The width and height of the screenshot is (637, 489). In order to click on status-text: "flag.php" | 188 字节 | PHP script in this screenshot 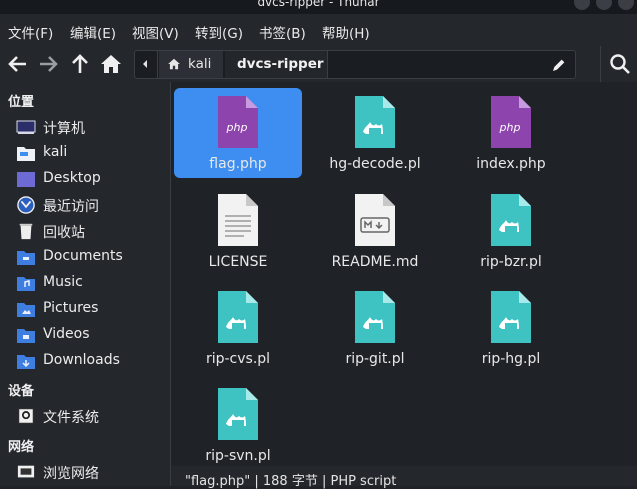, I will do `click(291, 481)`.